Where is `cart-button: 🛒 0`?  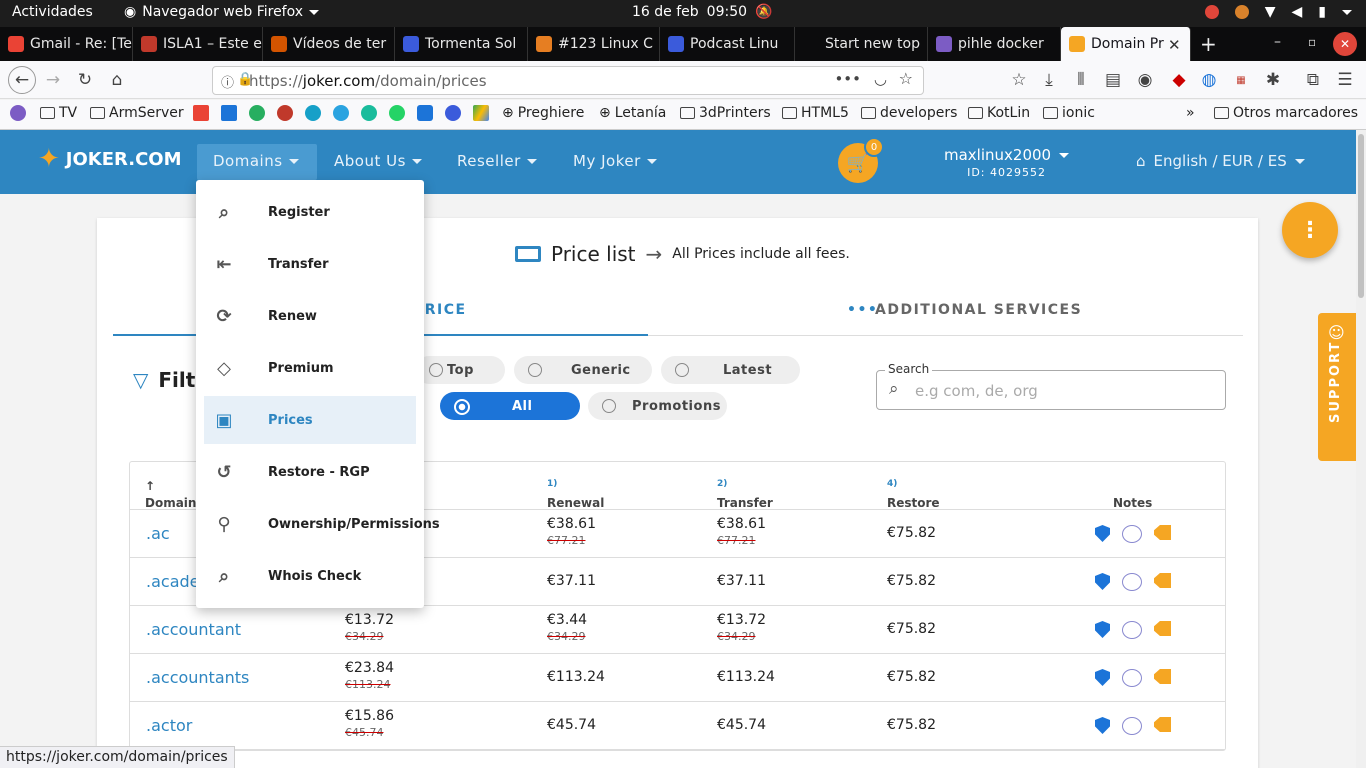
cart-button: 🛒 0 is located at coordinates (861, 160).